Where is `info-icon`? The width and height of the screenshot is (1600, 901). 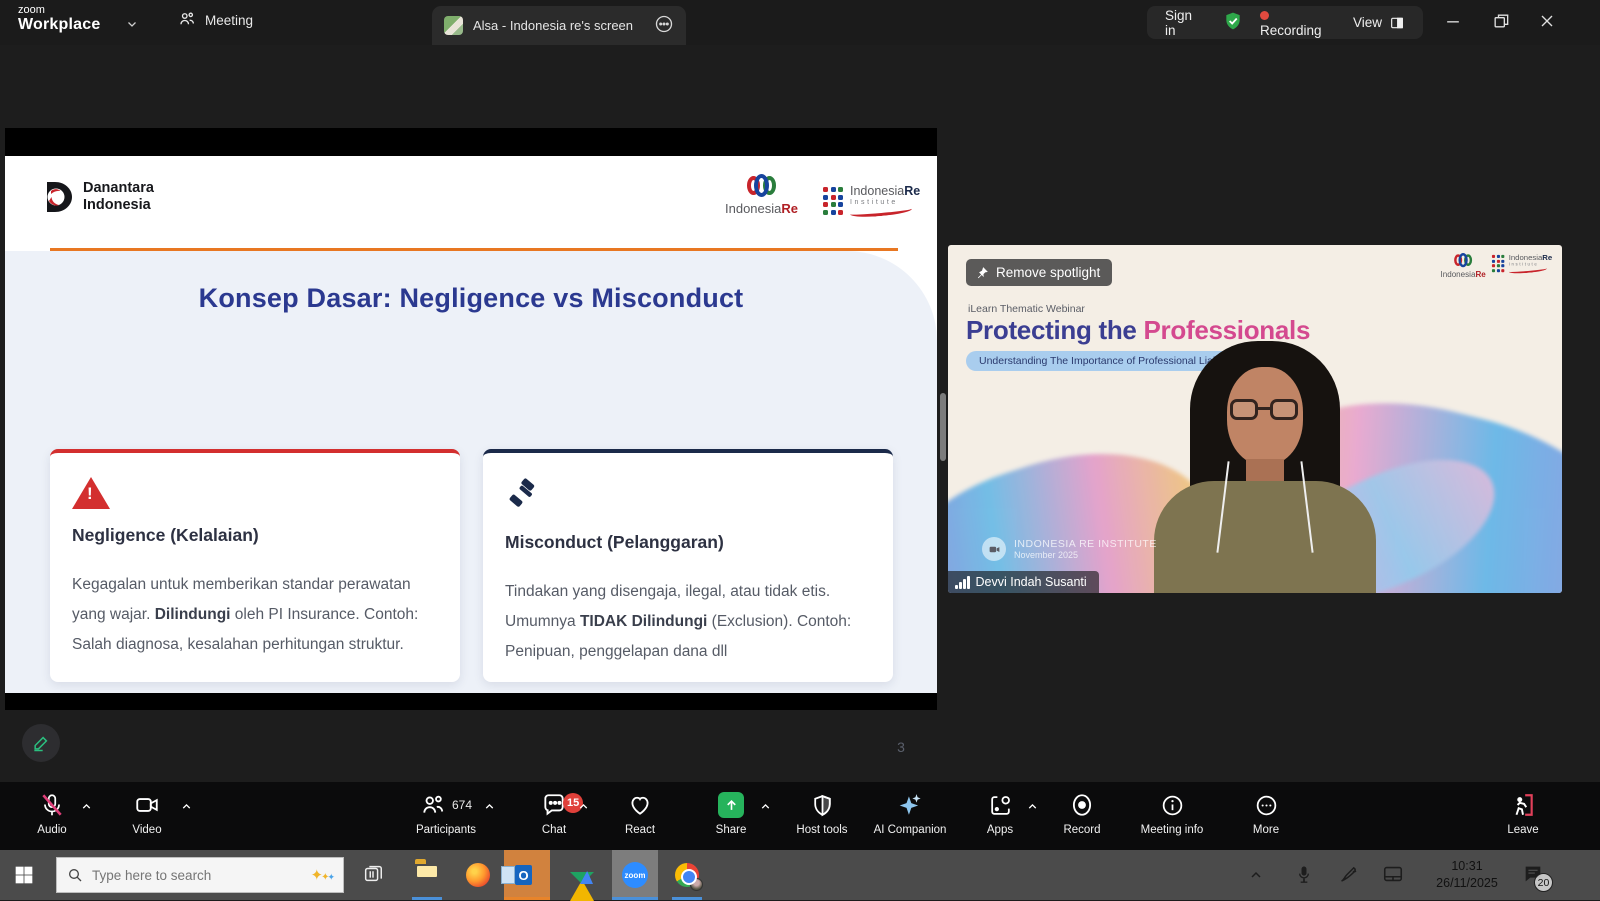
info-icon is located at coordinates (1172, 805).